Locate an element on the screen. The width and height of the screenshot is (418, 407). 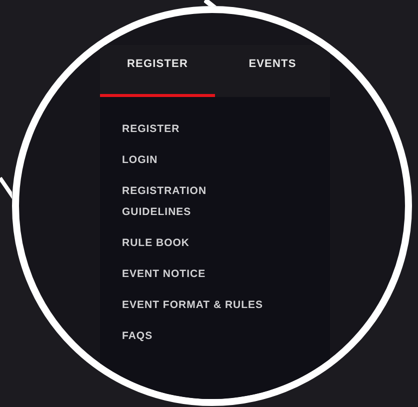
menu-item: FAQS is located at coordinates (137, 336).